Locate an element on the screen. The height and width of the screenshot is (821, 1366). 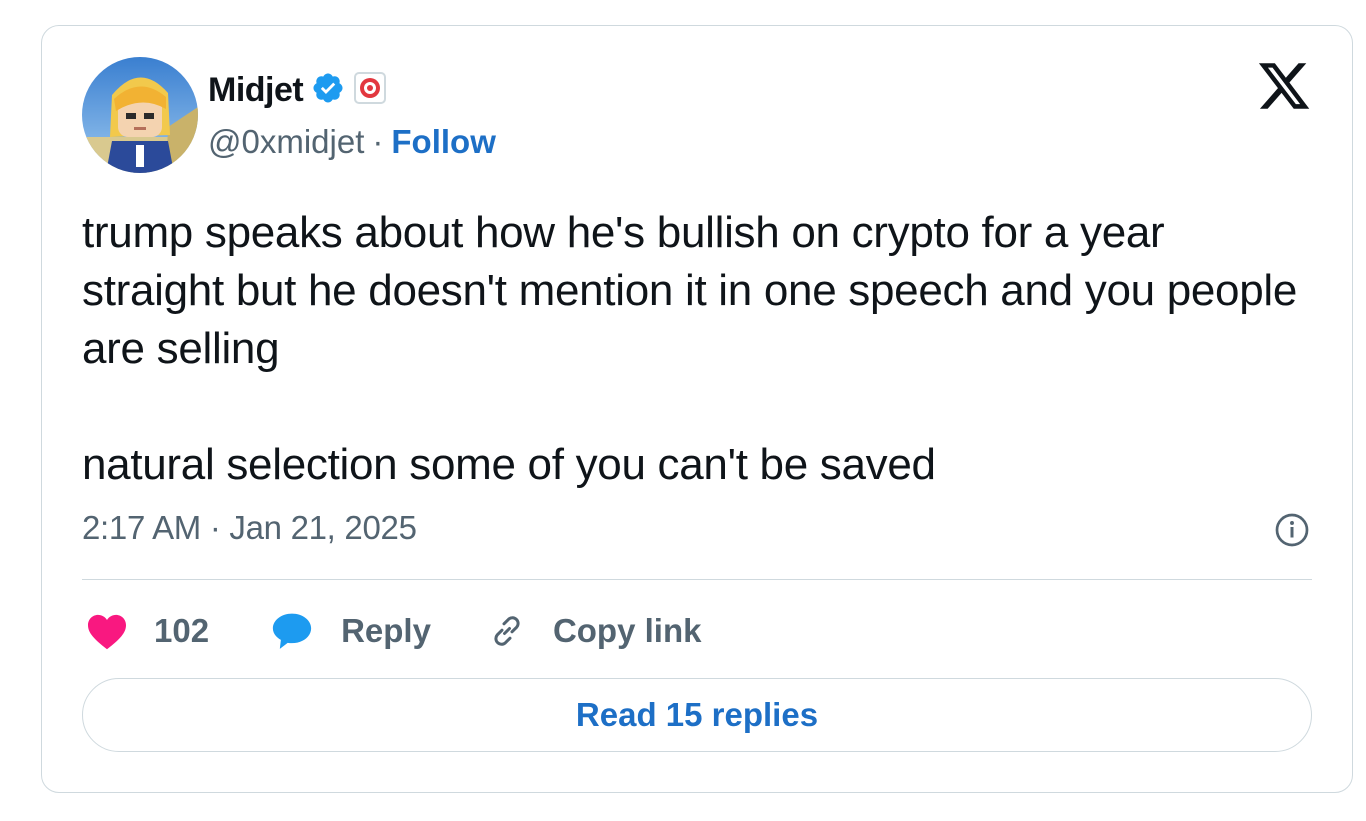
copy-link-label: Copy link is located at coordinates (627, 630).